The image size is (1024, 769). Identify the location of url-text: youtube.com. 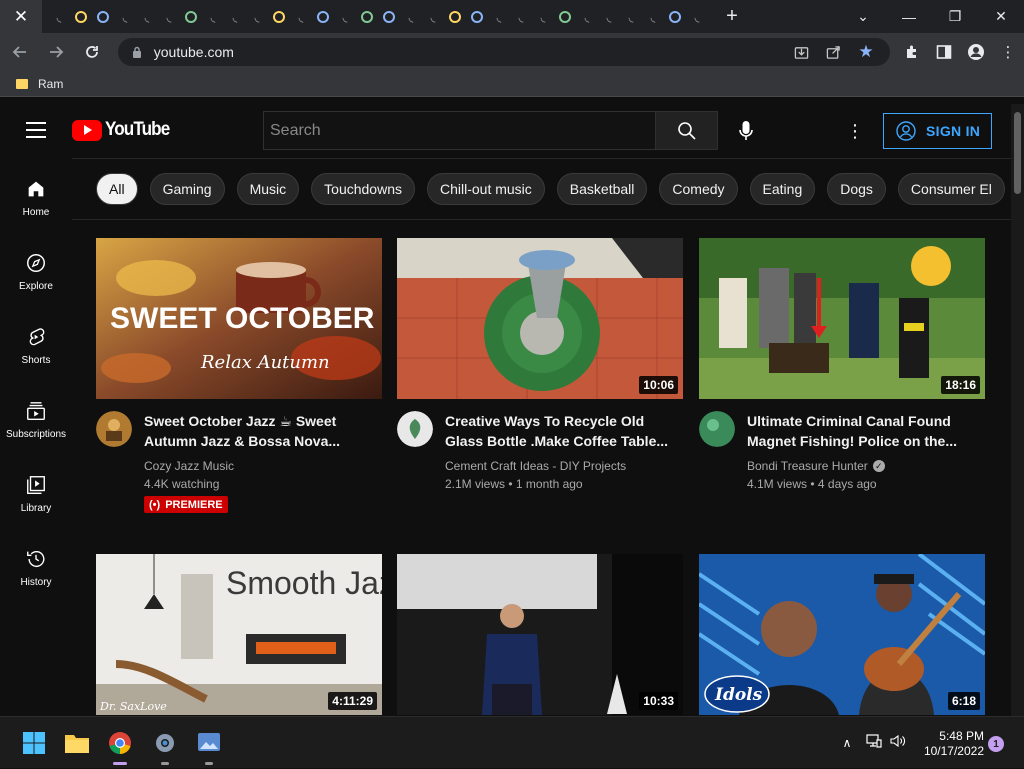
(194, 52).